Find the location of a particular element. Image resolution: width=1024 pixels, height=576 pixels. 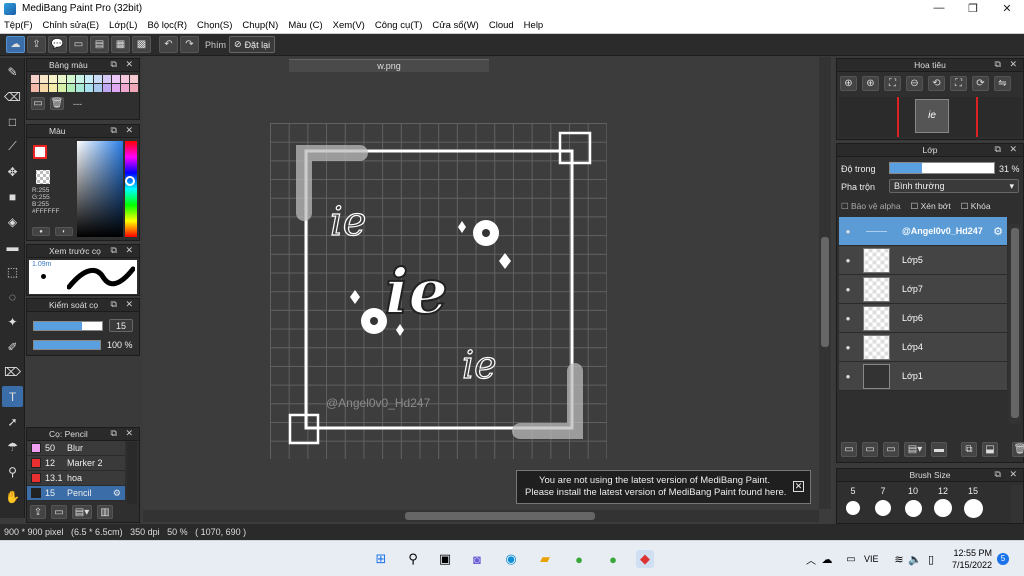

new-layer-icon: ▭ is located at coordinates (849, 449).